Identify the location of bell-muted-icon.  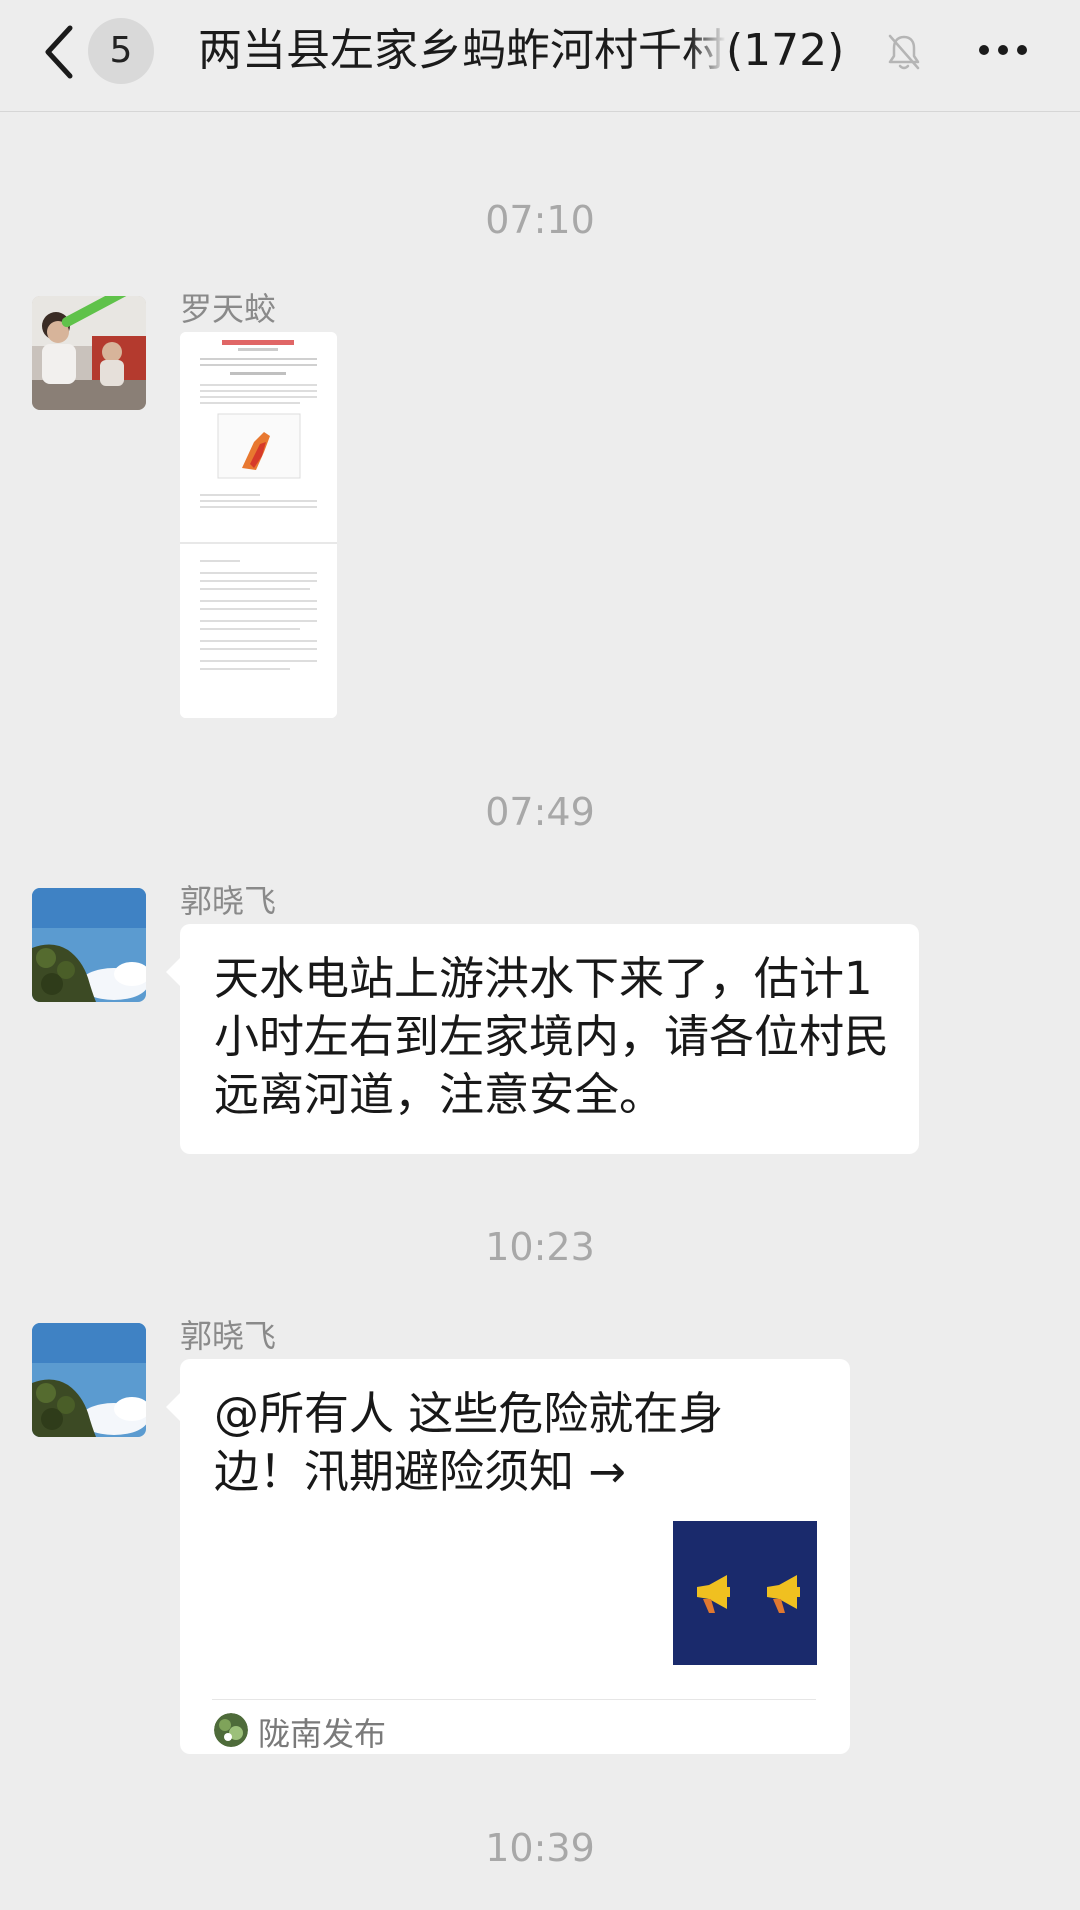
(904, 52).